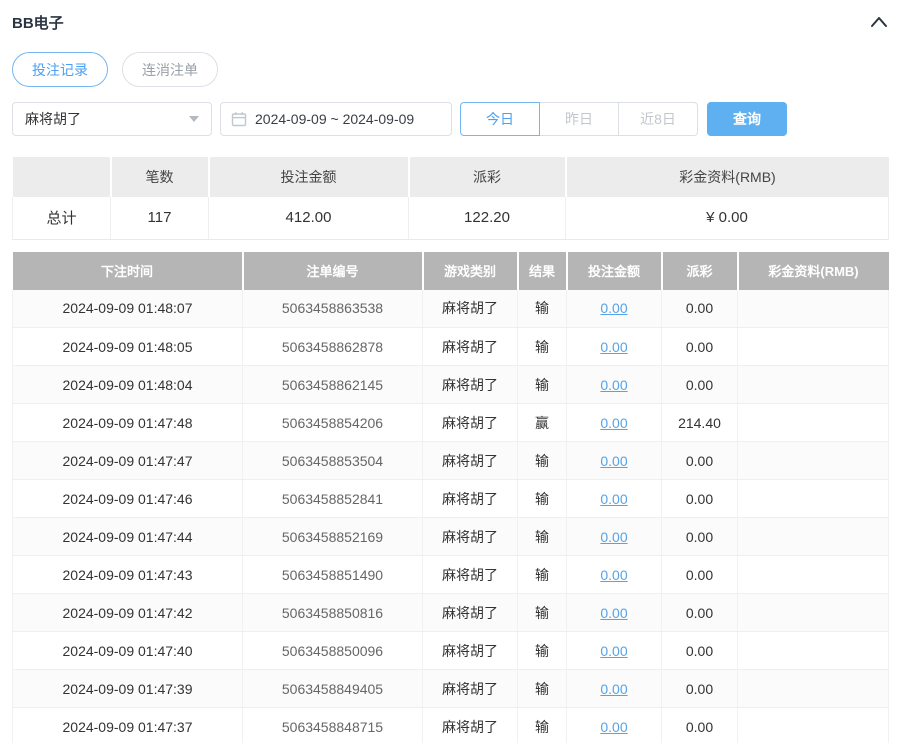 Image resolution: width=901 pixels, height=743 pixels. Describe the element at coordinates (127, 422) in the screenshot. I see `bet-time-cell: 2024-09-09 01:47:48` at that location.